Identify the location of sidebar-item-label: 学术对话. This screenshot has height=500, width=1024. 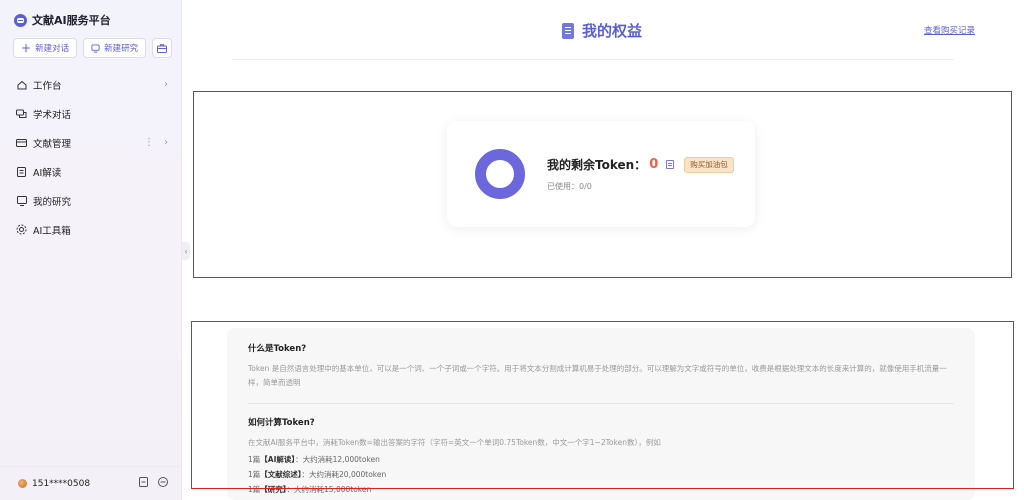
(52, 115).